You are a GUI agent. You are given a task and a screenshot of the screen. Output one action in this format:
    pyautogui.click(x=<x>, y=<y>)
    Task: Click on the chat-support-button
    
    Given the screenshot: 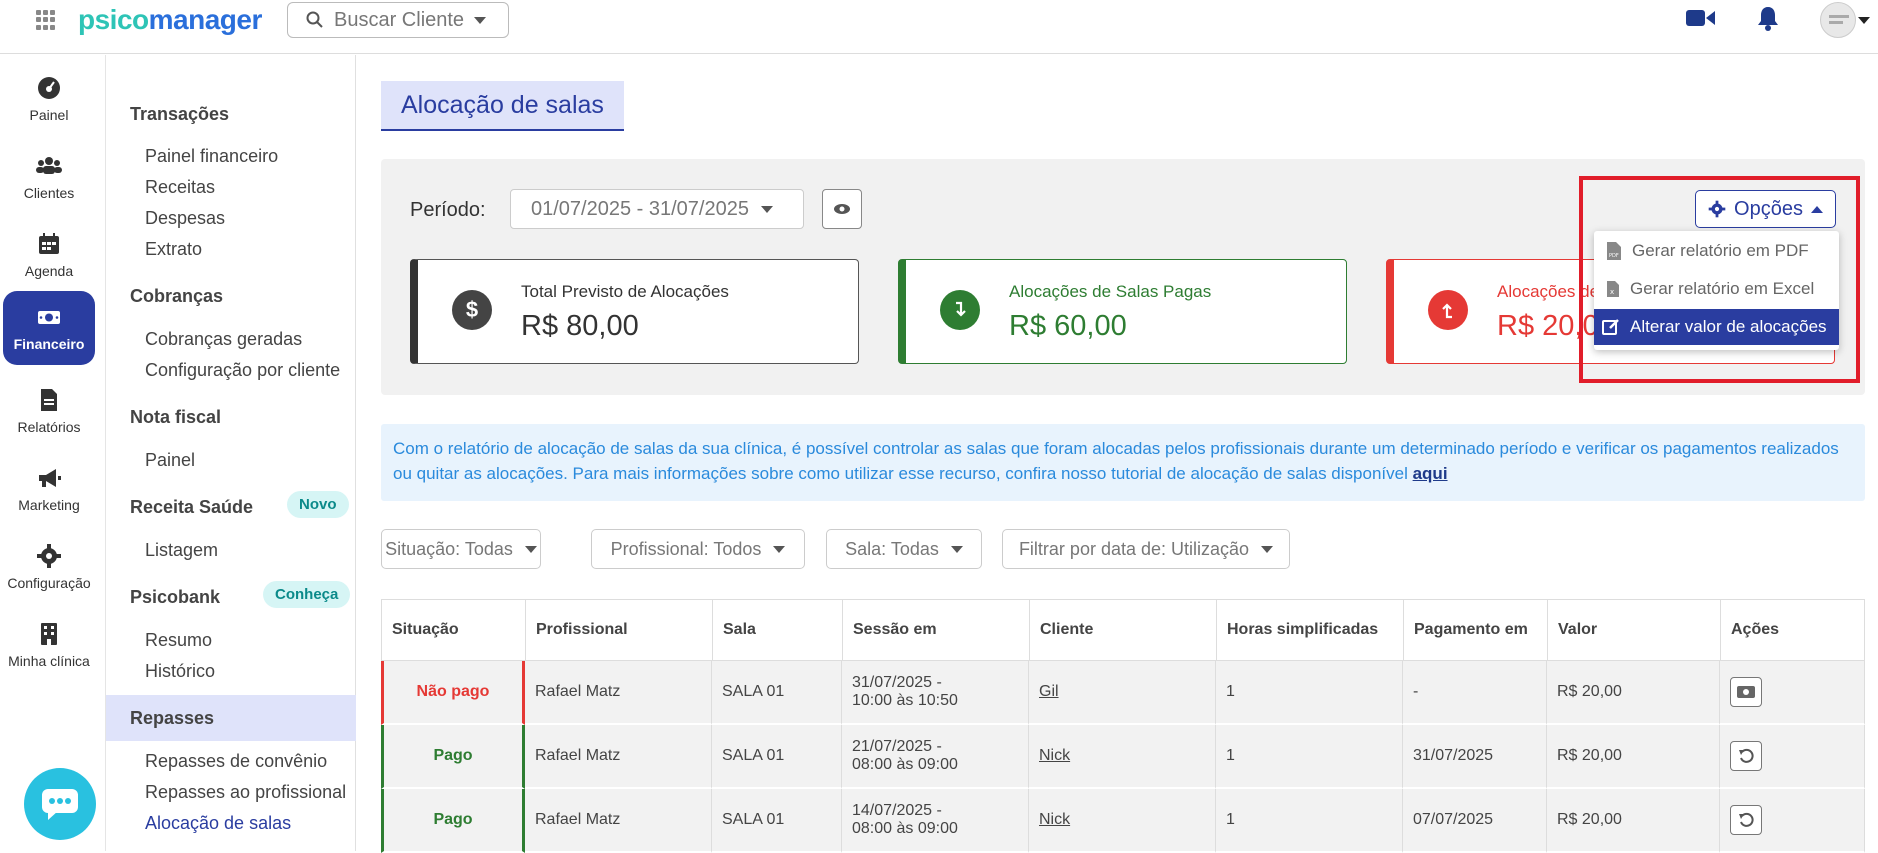 What is the action you would take?
    pyautogui.click(x=60, y=804)
    